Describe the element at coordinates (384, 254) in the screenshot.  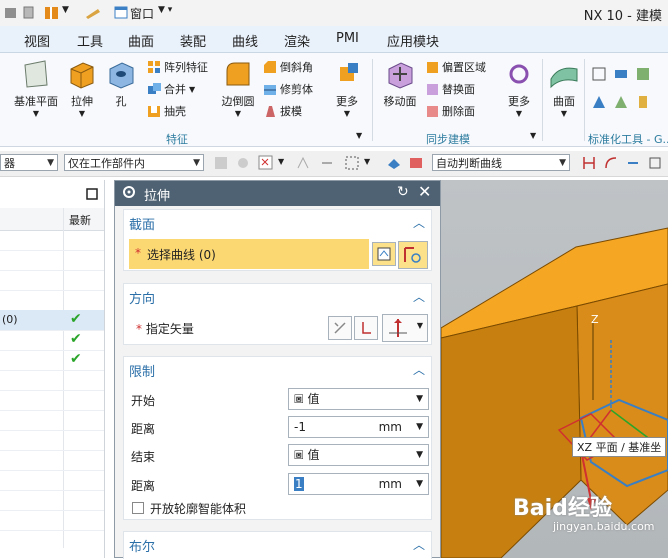
I see `sketch-section-button` at that location.